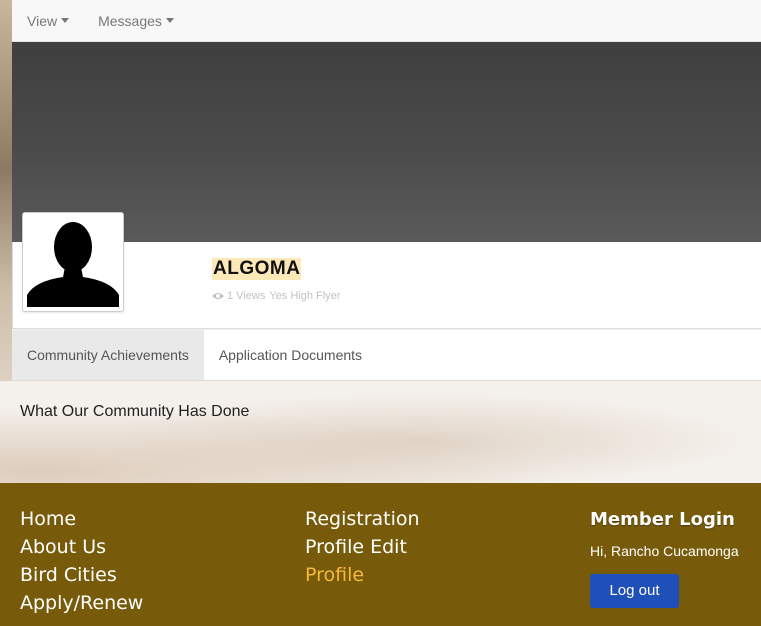 The image size is (761, 626). What do you see at coordinates (81, 519) in the screenshot?
I see `footer-link-home: Home` at bounding box center [81, 519].